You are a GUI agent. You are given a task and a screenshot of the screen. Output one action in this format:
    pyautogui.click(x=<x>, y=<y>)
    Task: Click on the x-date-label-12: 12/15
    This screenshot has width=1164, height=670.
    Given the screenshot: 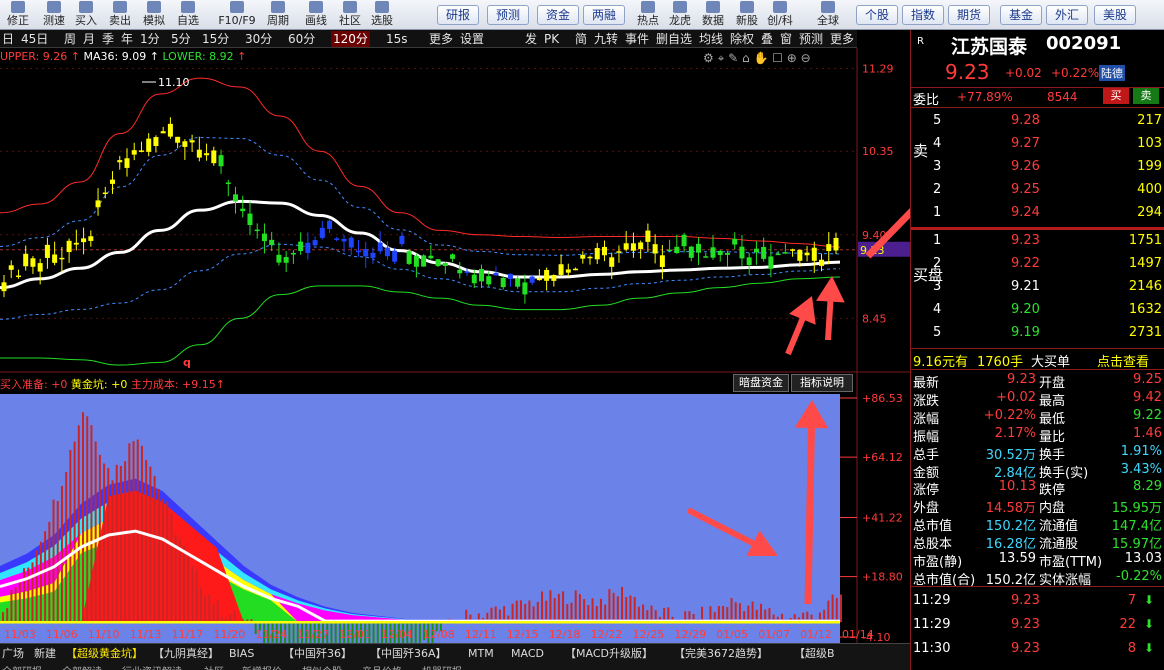 What is the action you would take?
    pyautogui.click(x=523, y=634)
    